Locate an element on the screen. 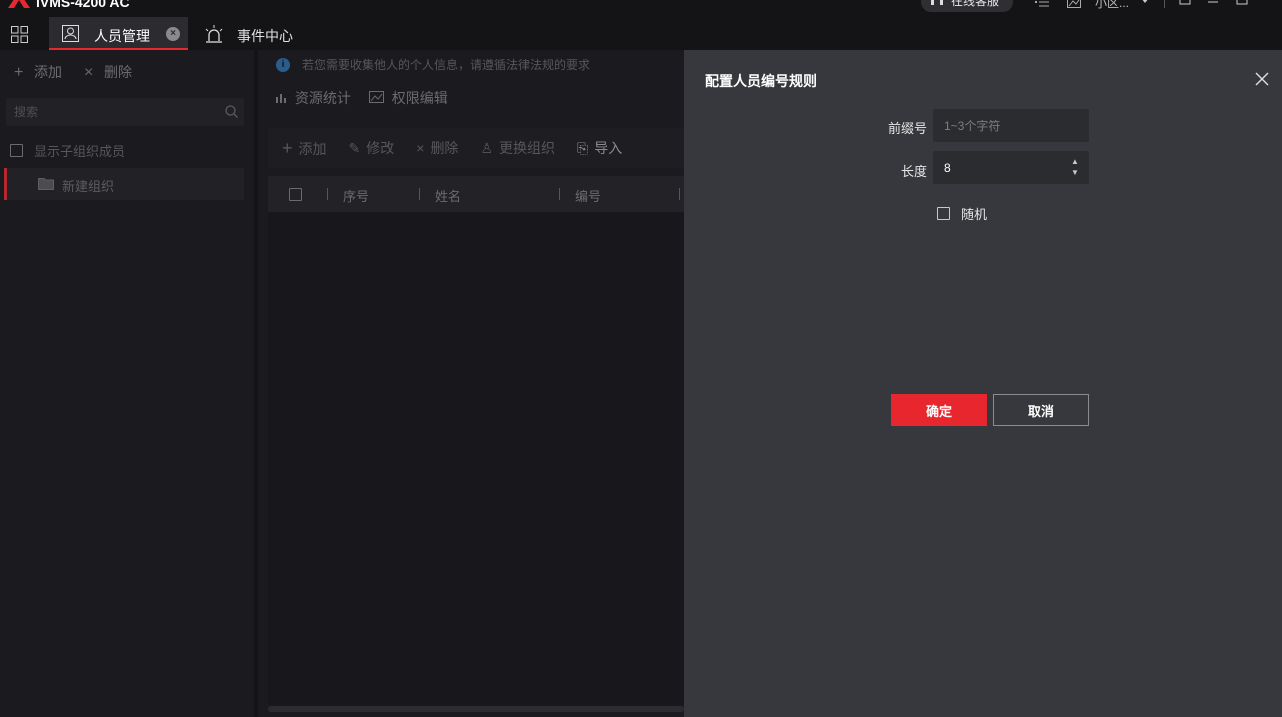 This screenshot has width=1282, height=717. organization-actions: + 添加 × 删除 is located at coordinates (73, 72).